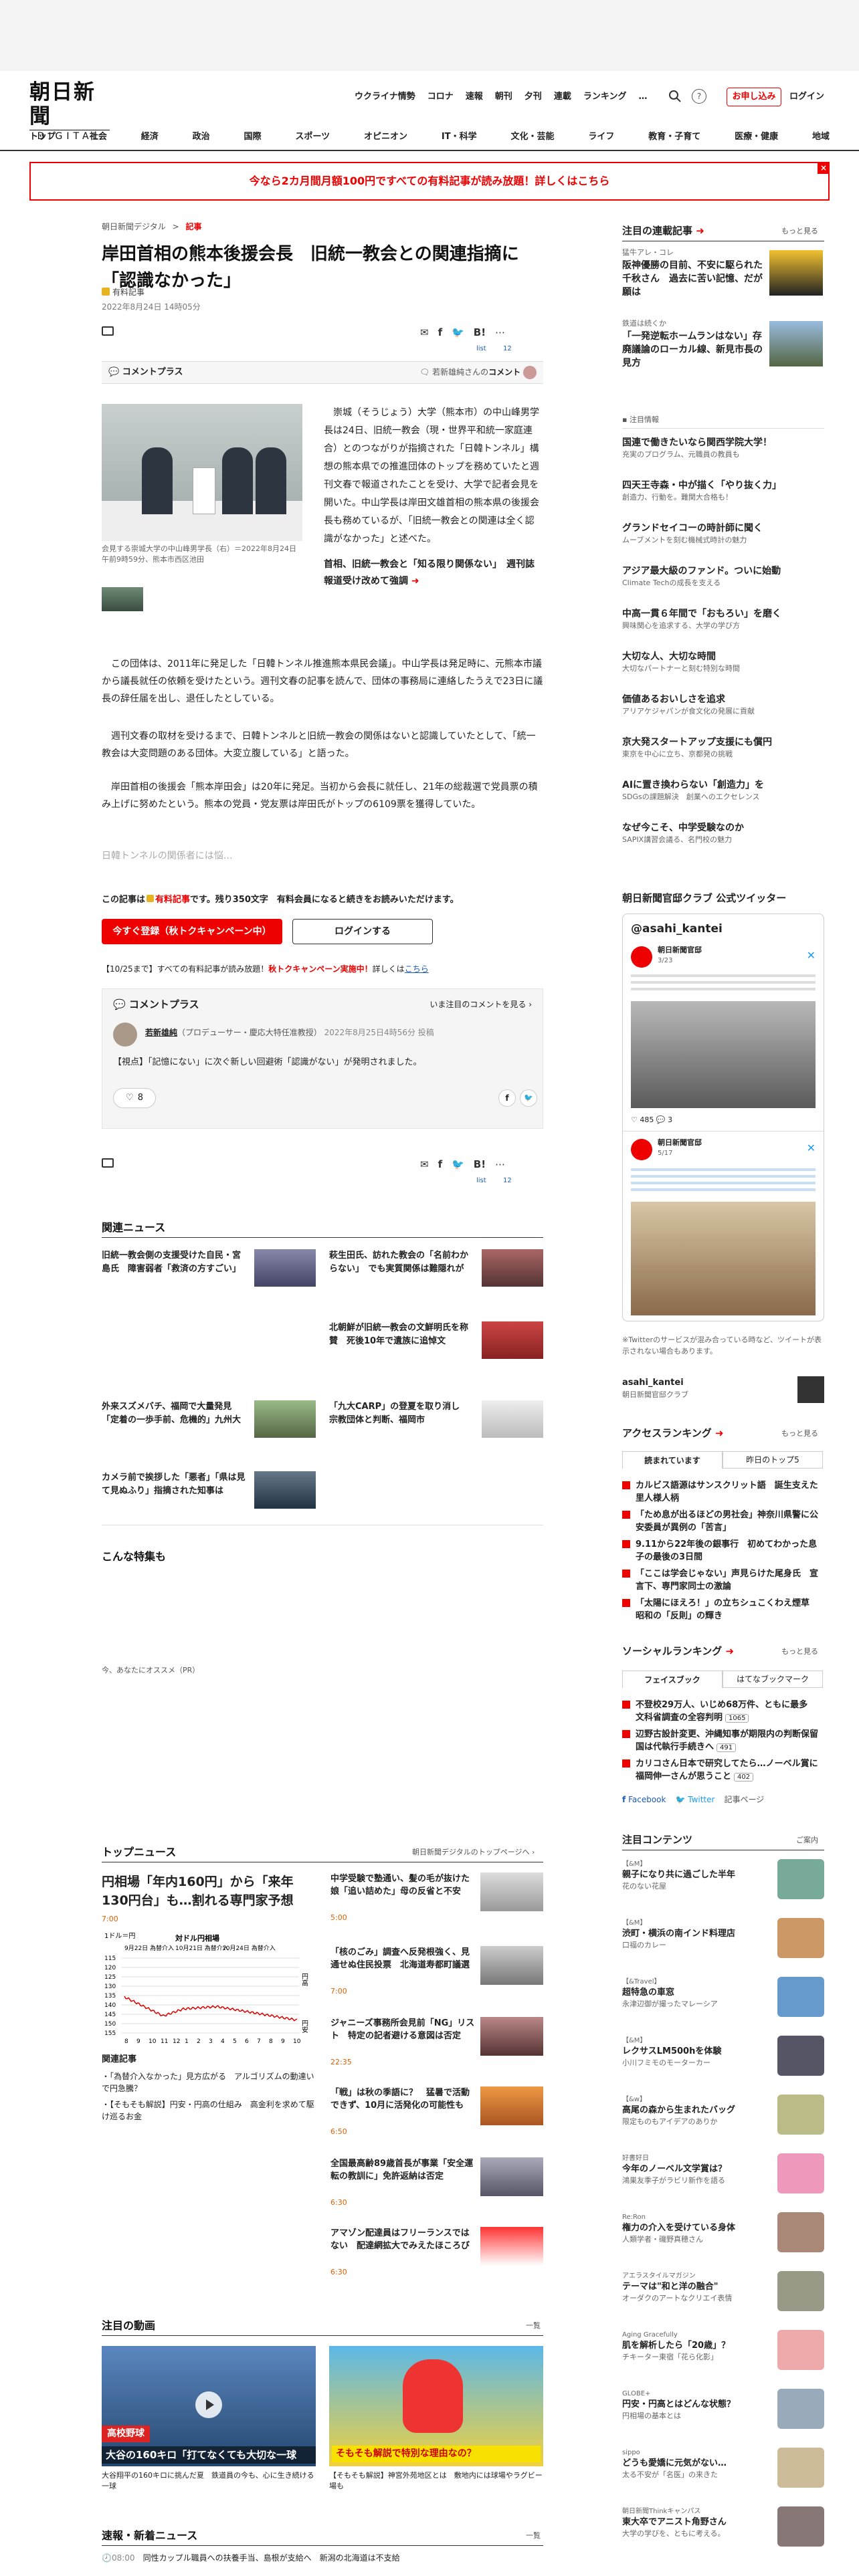 The image size is (859, 2576). I want to click on top-news-main: 円相場「年内160円」から「来年130円台」も…割れる専門家予想, so click(209, 1891).